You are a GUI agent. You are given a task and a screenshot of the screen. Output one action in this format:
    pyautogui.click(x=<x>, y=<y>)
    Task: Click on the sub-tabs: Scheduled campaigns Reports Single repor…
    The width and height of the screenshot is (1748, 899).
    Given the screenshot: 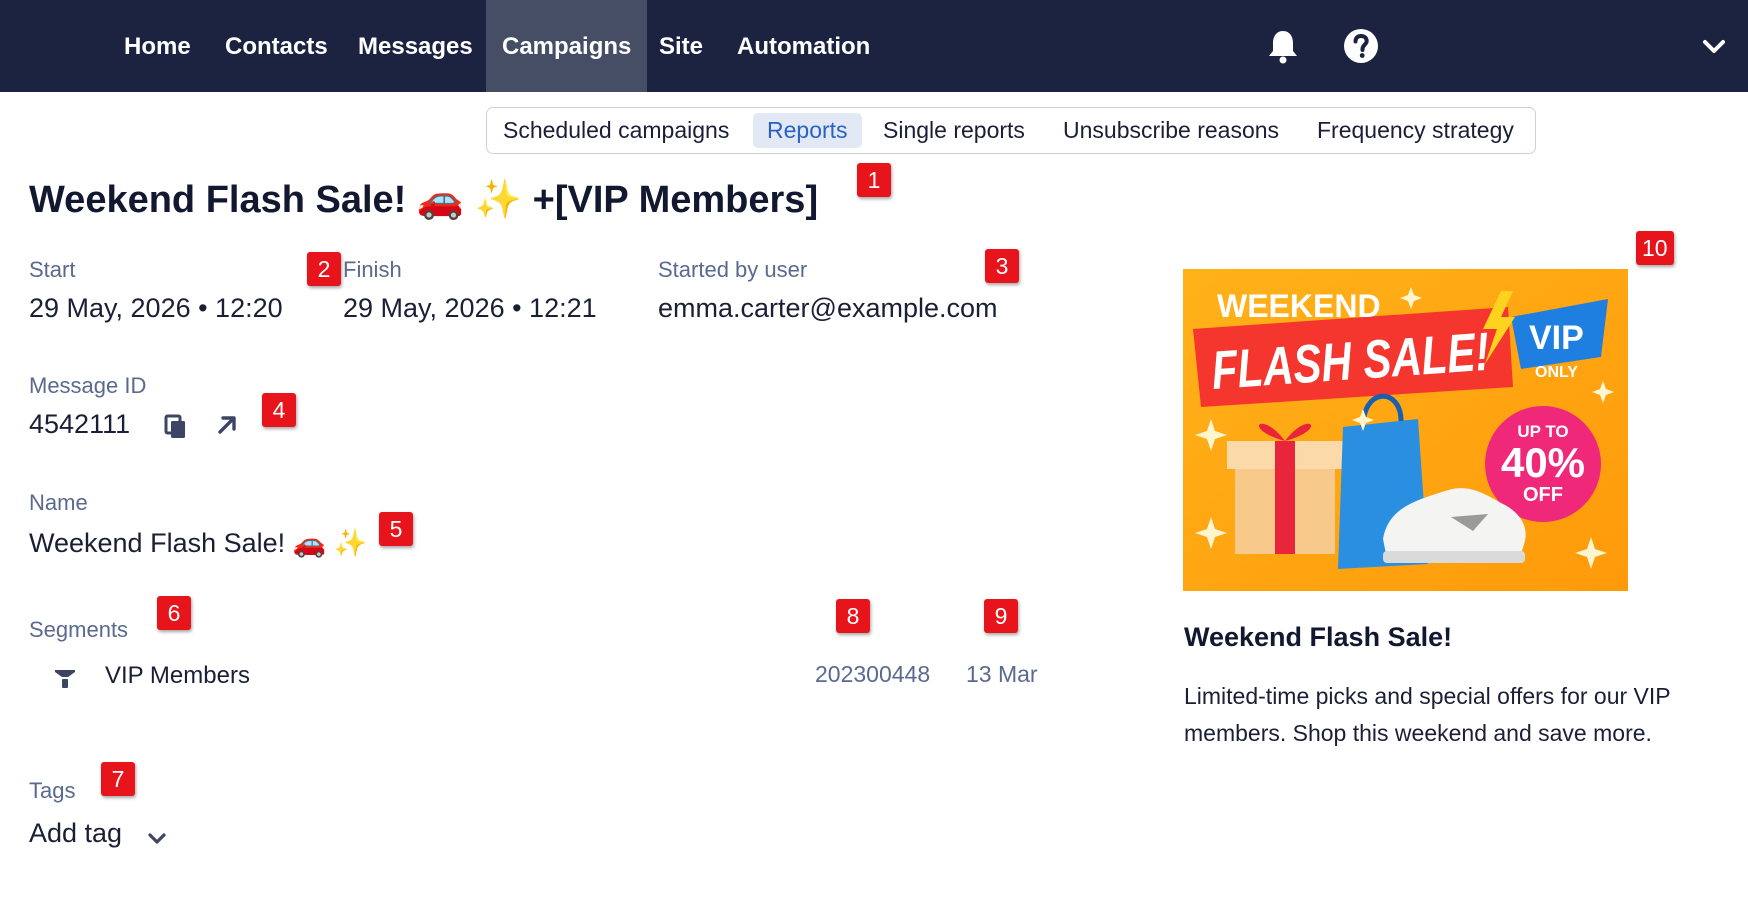 What is the action you would take?
    pyautogui.click(x=1011, y=130)
    